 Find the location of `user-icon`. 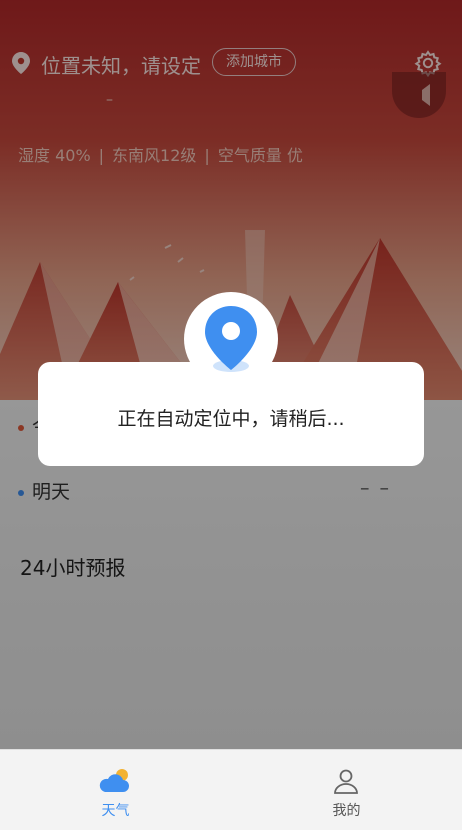

user-icon is located at coordinates (346, 781).